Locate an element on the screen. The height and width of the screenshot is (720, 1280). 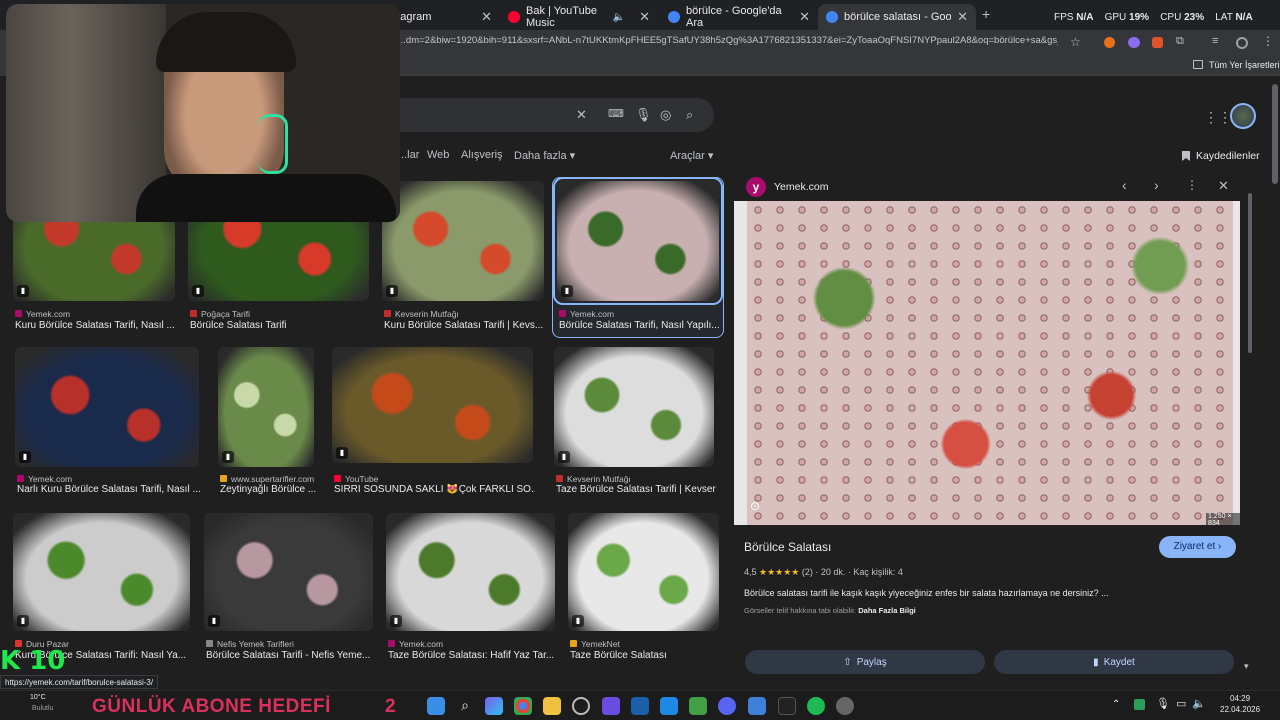
scroll-down-icon: ▾ is located at coordinates (1246, 666).